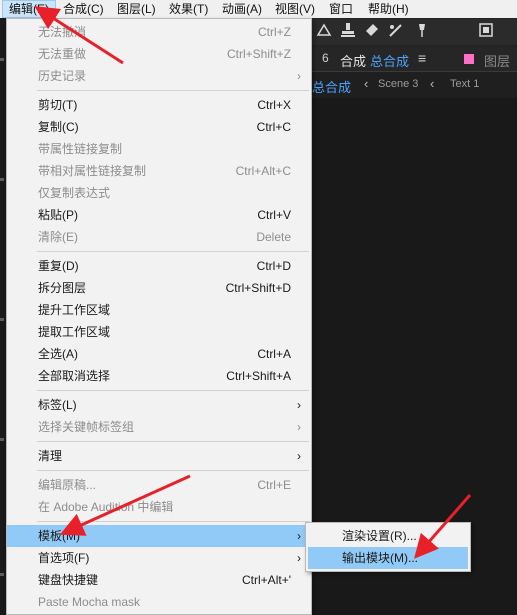  I want to click on menu-edit: 编辑(E), so click(29, 9).